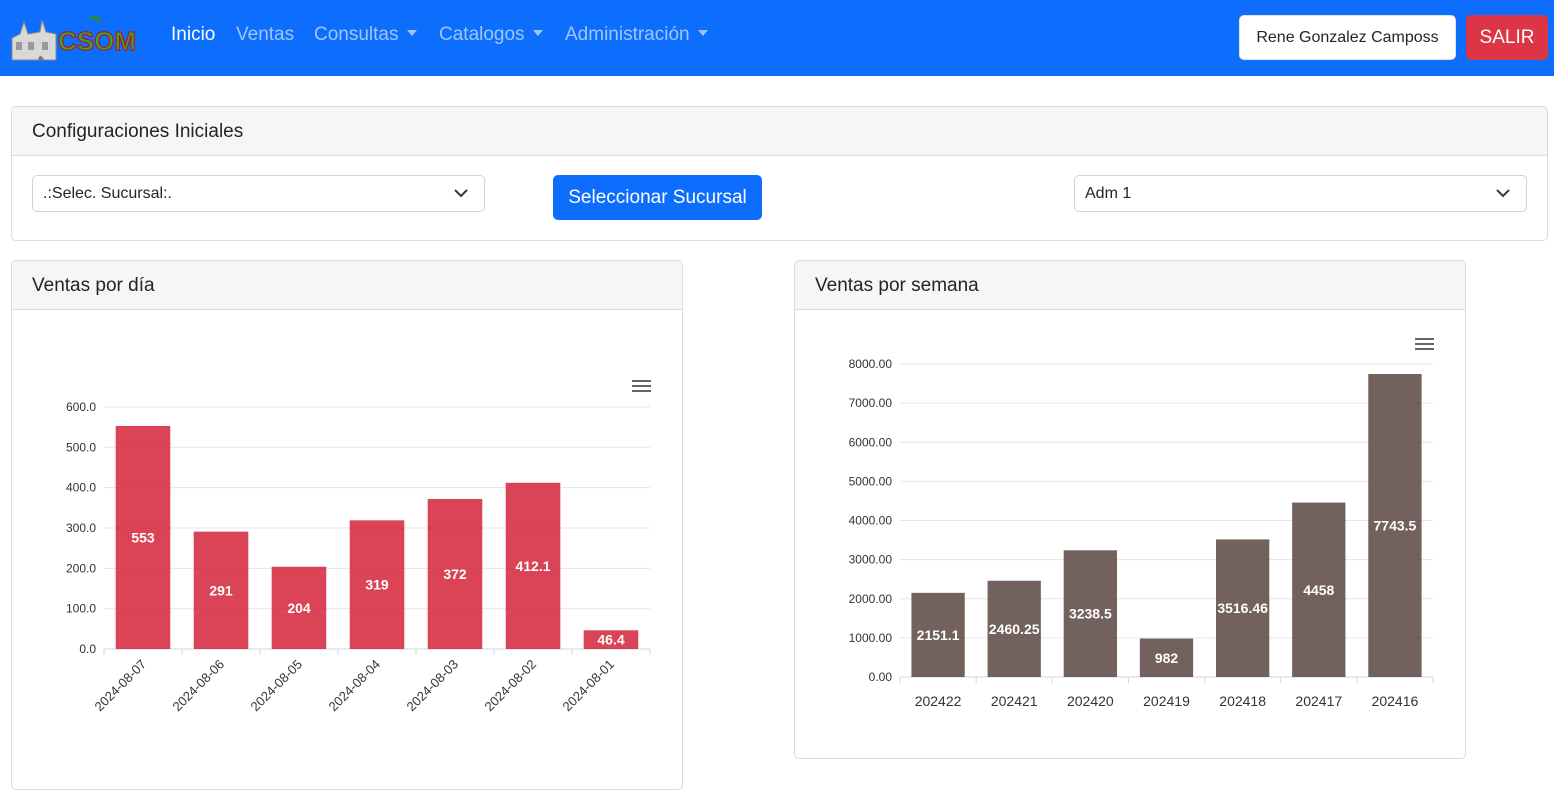 The width and height of the screenshot is (1554, 790). What do you see at coordinates (356, 34) in the screenshot?
I see `nav-item-label: Consultas` at bounding box center [356, 34].